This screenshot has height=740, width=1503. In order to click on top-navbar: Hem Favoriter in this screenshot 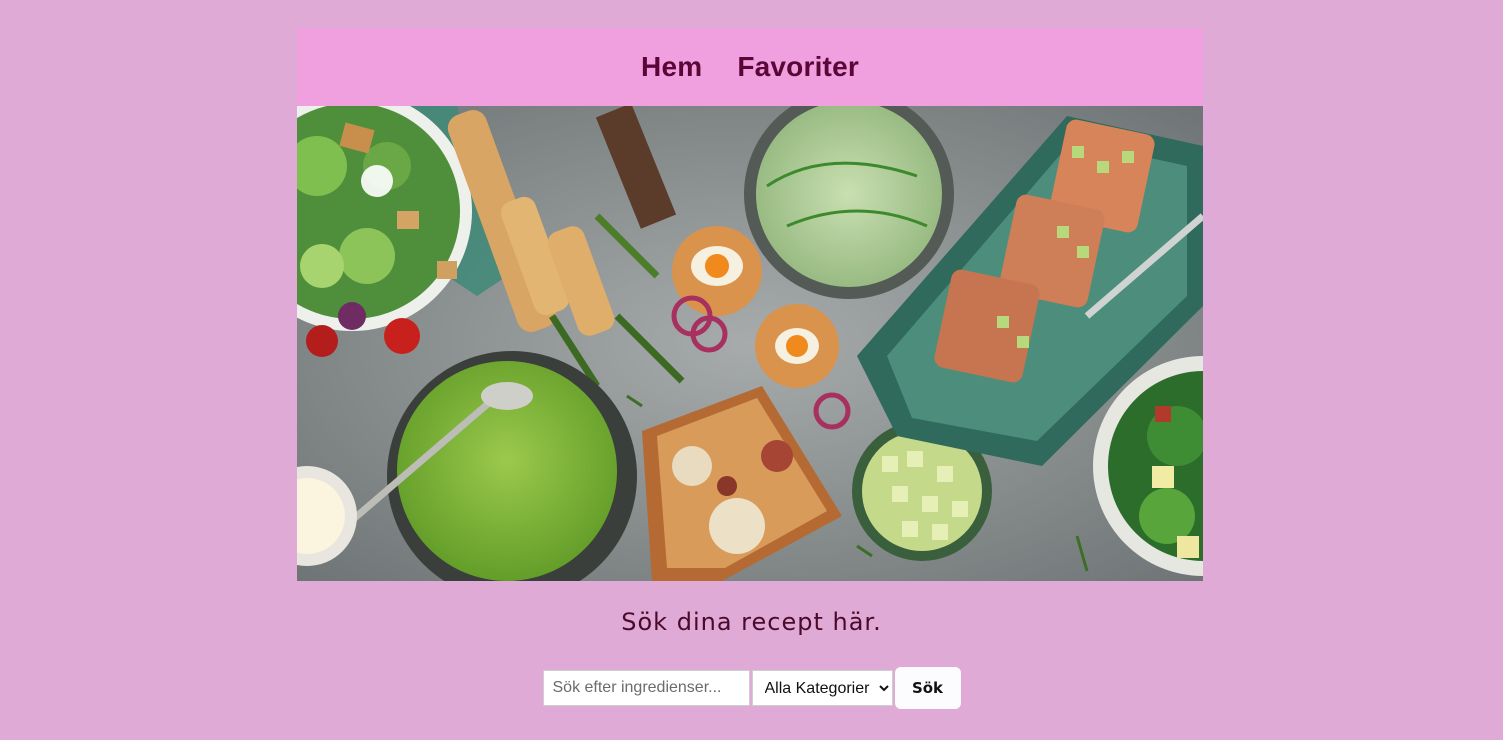, I will do `click(750, 67)`.